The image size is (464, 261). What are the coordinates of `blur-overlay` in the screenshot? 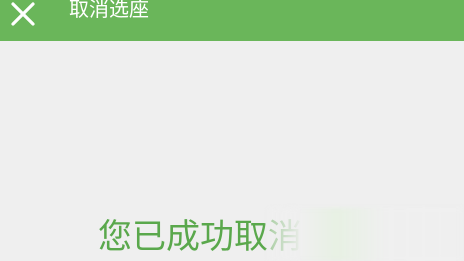 It's located at (366, 234).